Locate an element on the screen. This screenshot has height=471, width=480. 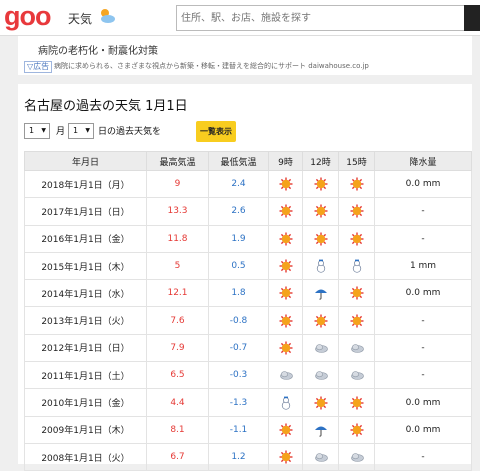
table-row: 2009年1月1日（木） 8.1 -1.1 0.0 mm is located at coordinates (248, 429).